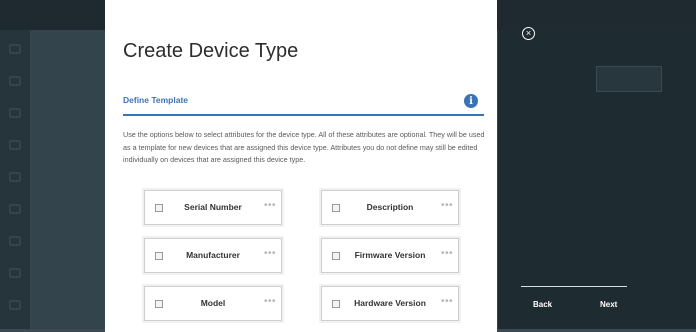  Describe the element at coordinates (574, 286) in the screenshot. I see `nav-progress-divider` at that location.